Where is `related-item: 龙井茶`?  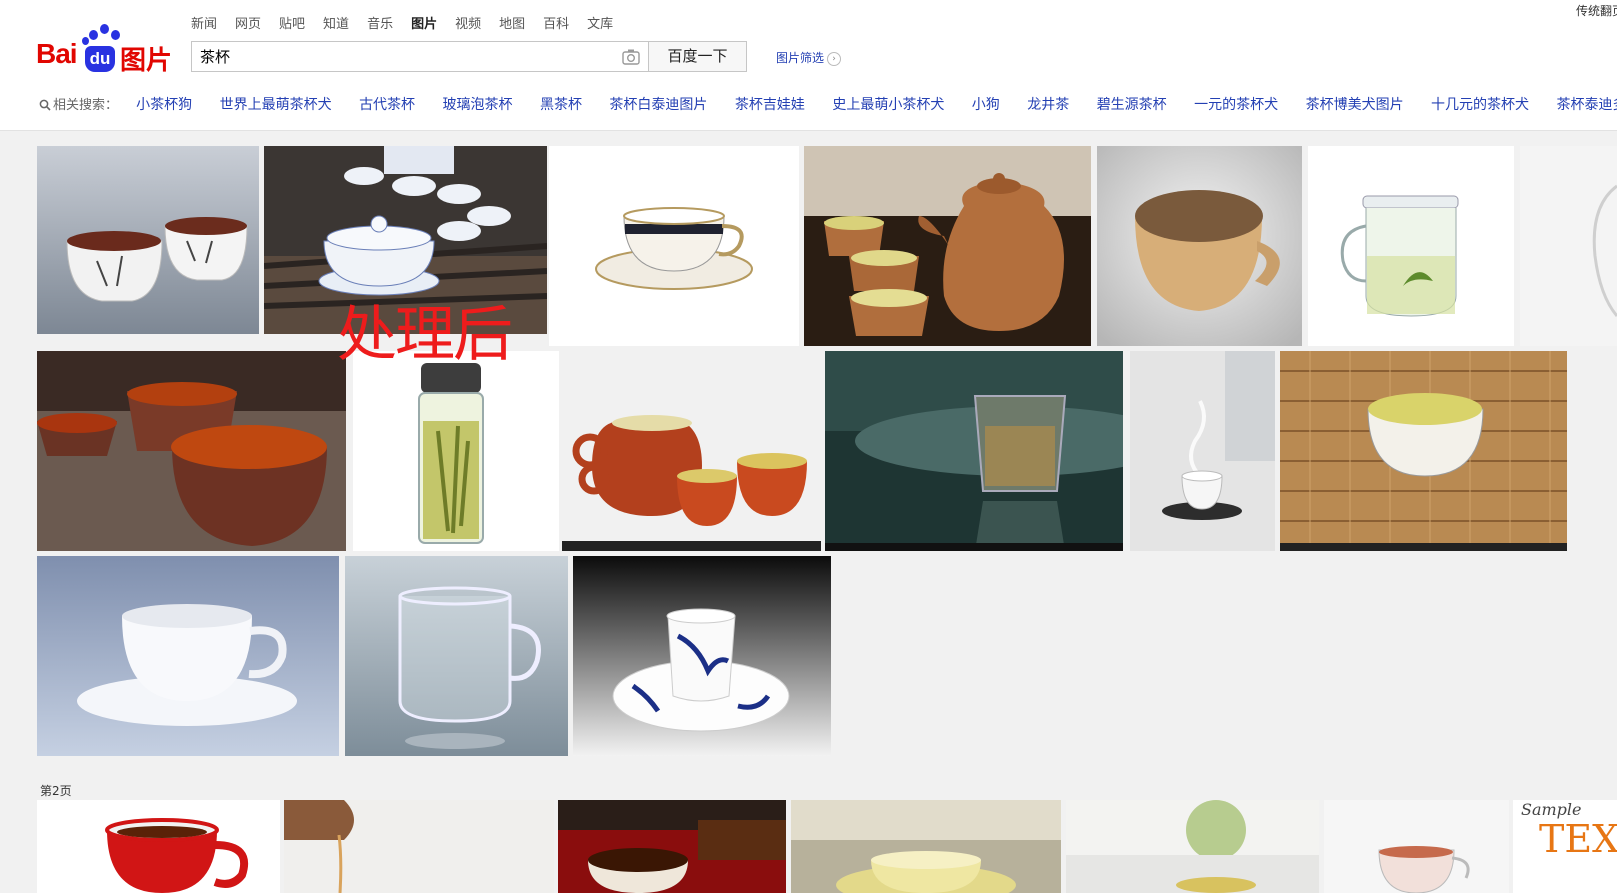 related-item: 龙井茶 is located at coordinates (1048, 105).